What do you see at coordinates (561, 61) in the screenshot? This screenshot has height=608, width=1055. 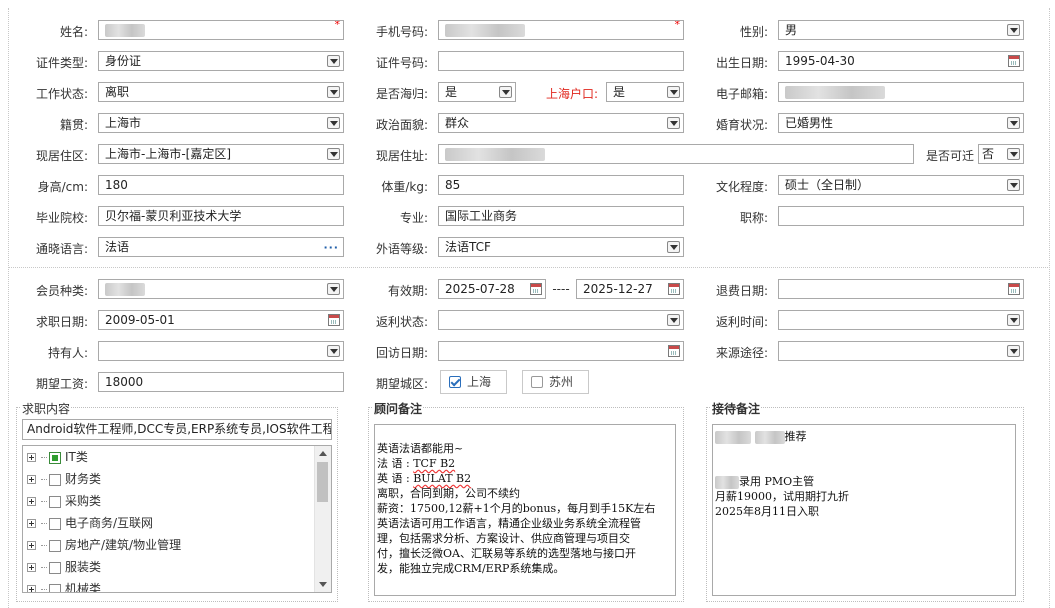 I see `id-no-field` at bounding box center [561, 61].